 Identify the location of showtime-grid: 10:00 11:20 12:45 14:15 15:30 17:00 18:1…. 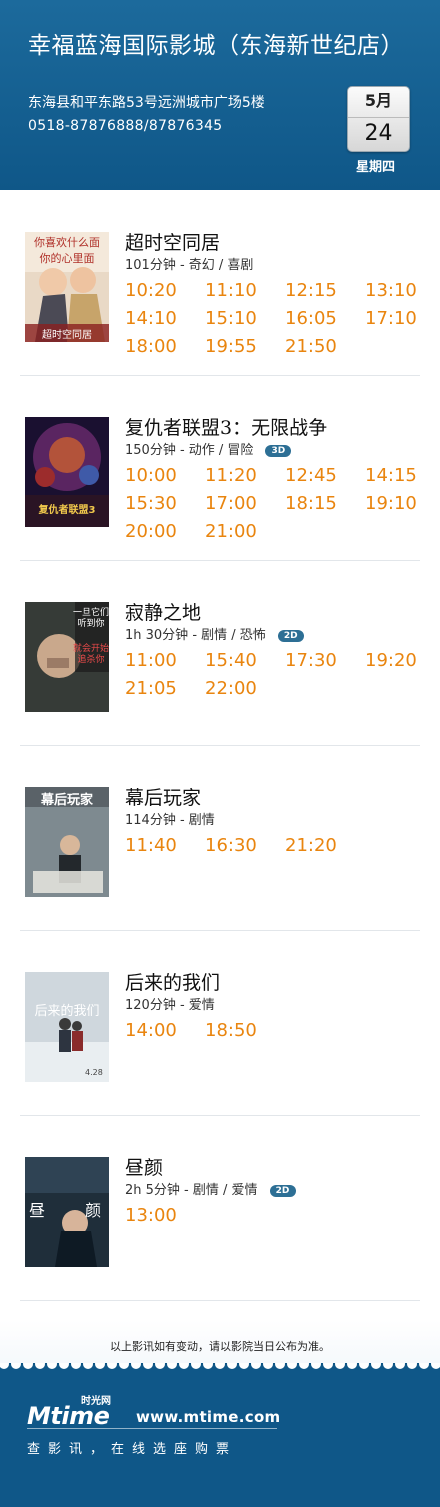
(275, 503).